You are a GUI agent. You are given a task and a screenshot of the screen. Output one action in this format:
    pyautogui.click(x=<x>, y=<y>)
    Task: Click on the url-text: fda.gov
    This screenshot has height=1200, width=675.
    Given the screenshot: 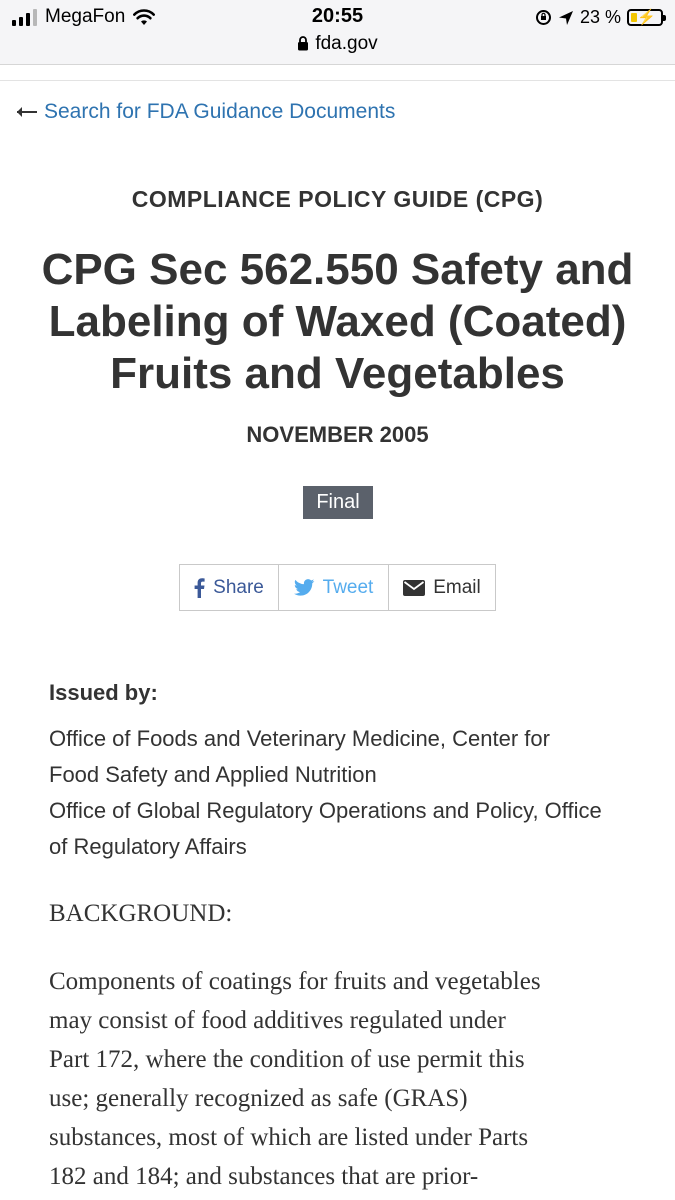 What is the action you would take?
    pyautogui.click(x=346, y=43)
    